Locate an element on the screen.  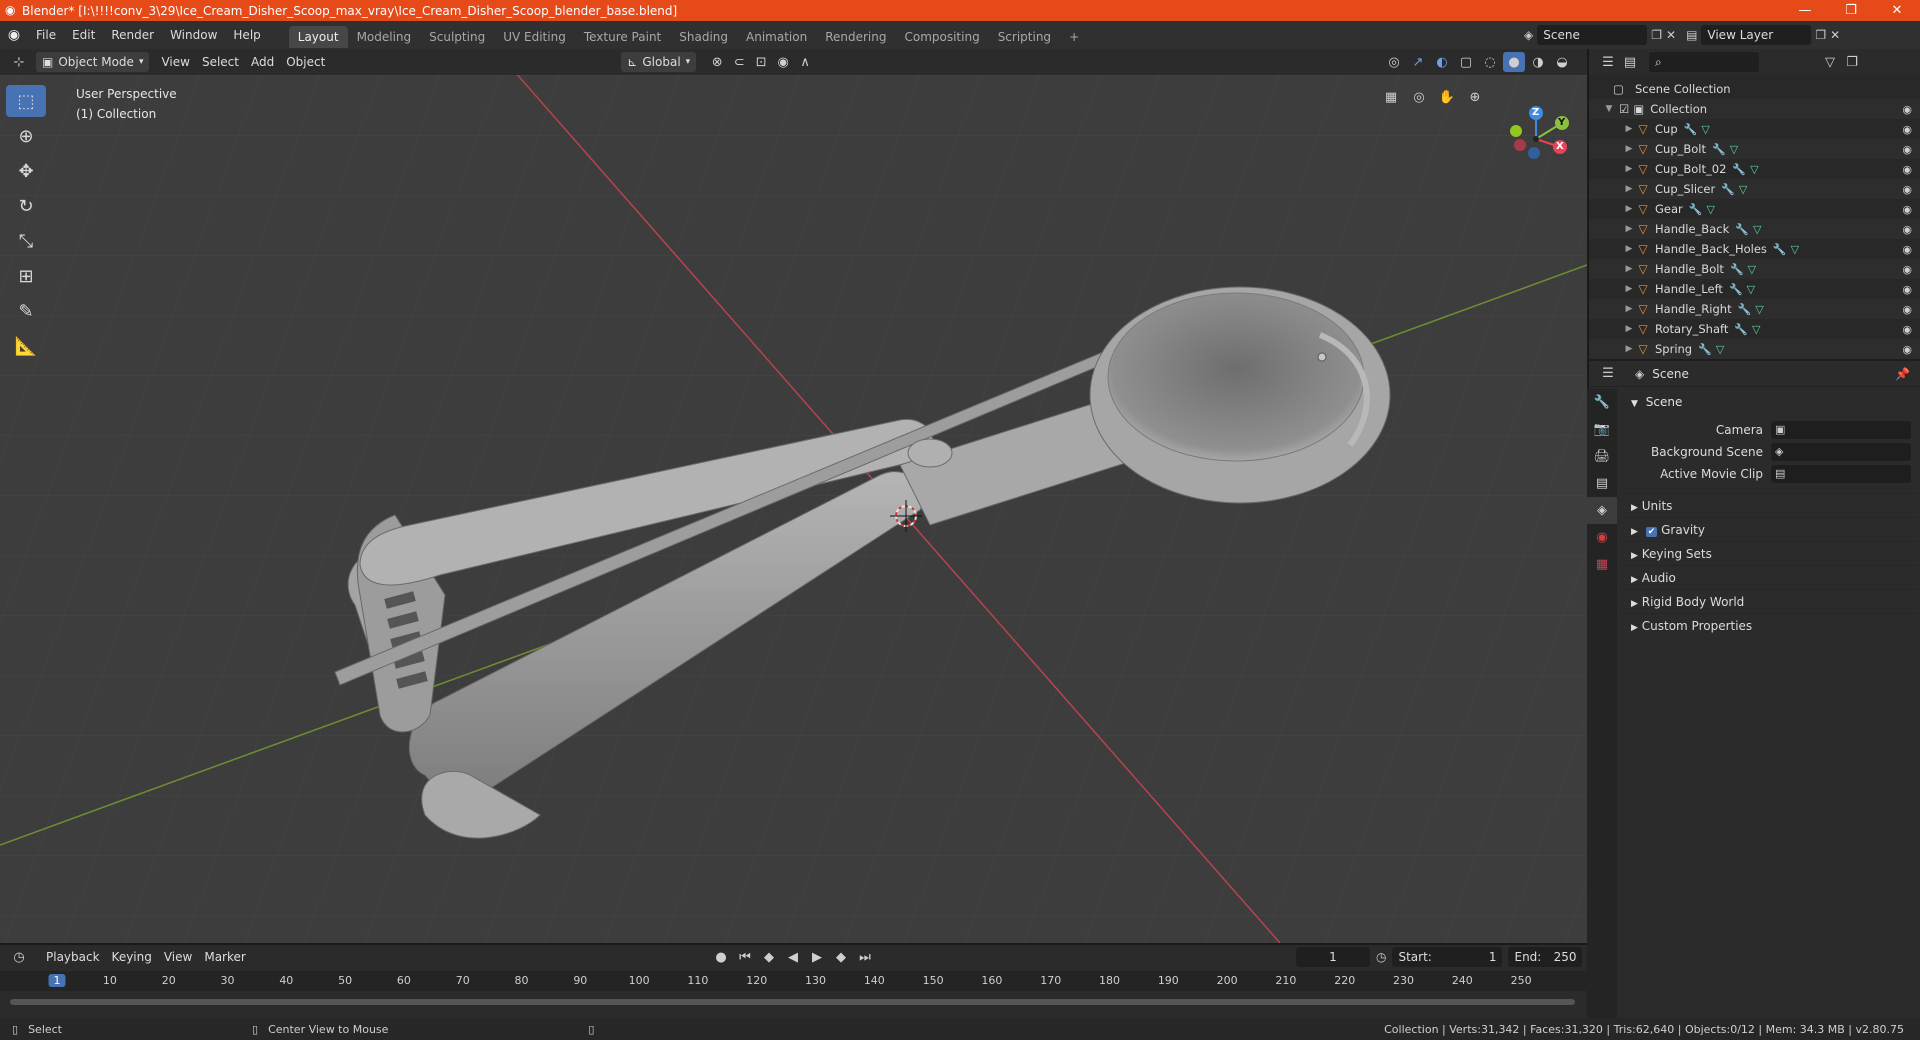
minimize-button: — is located at coordinates (1805, 10).